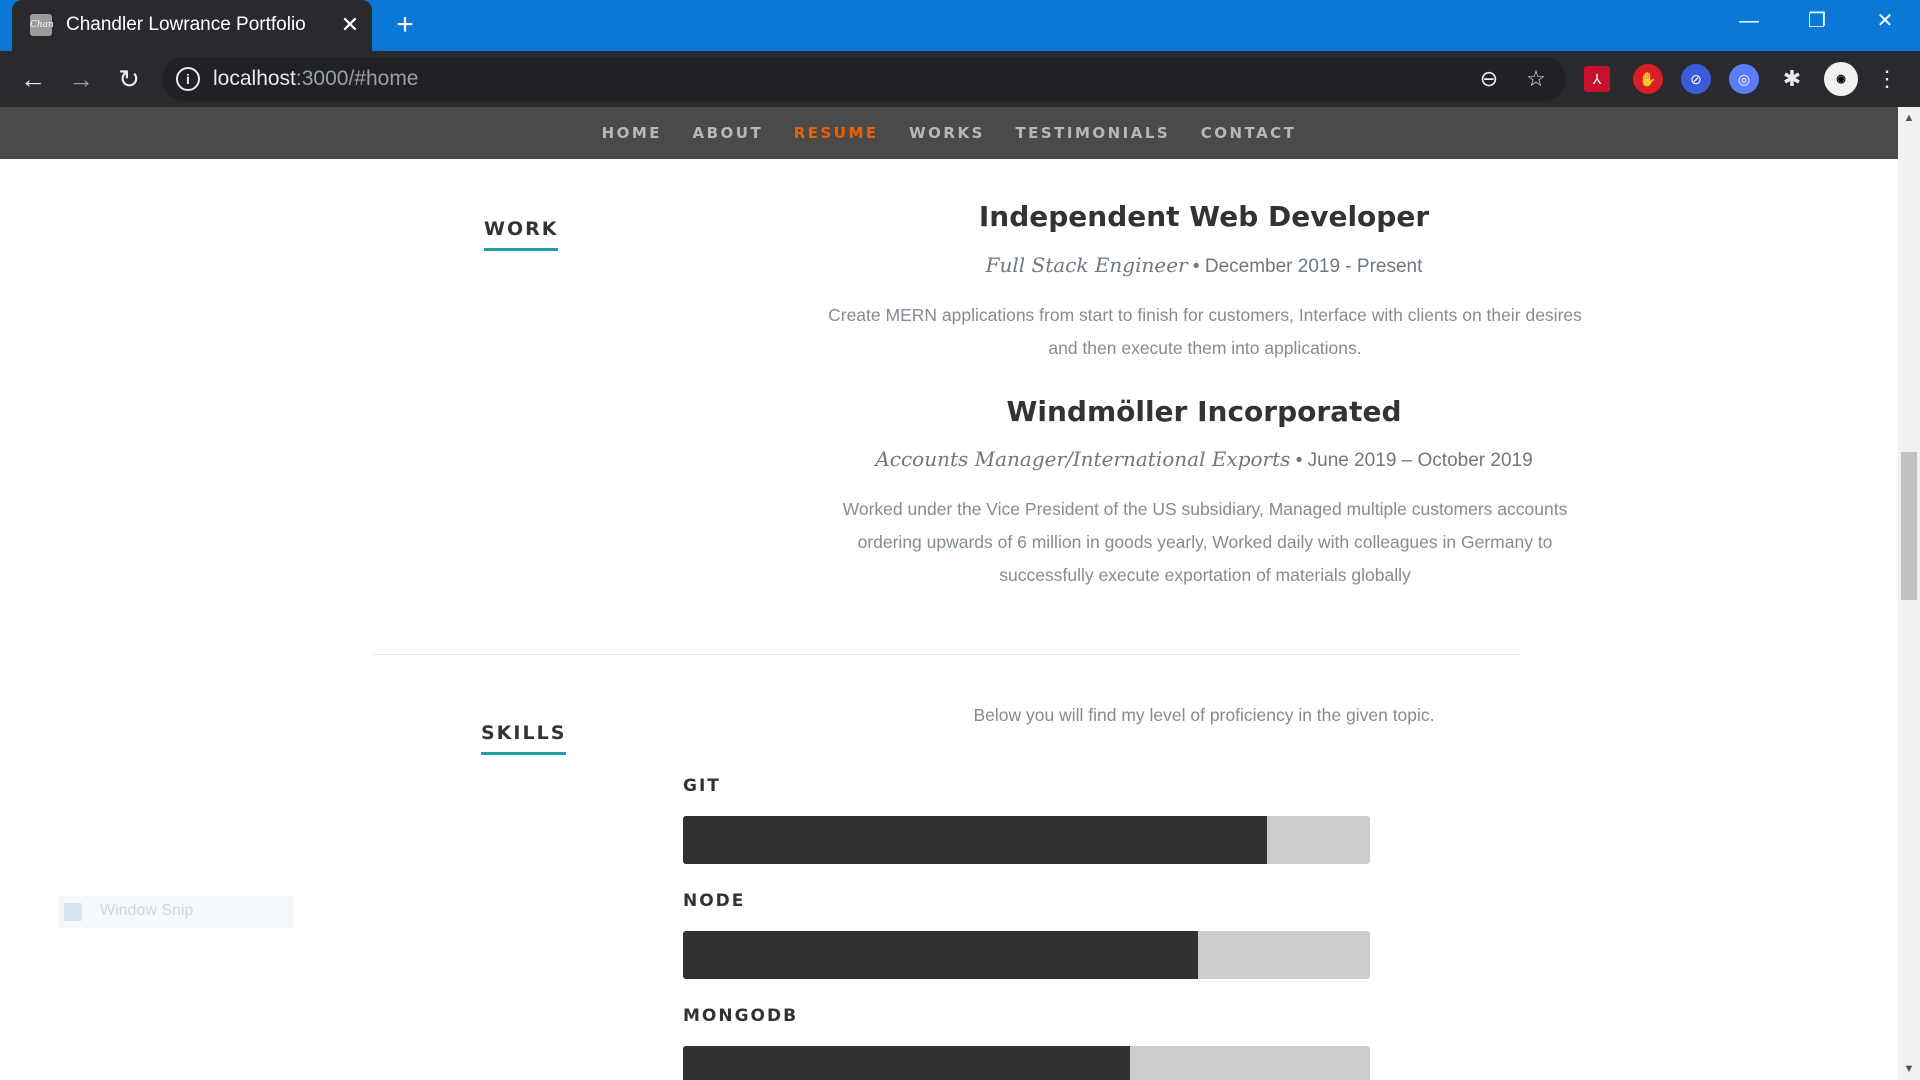 The image size is (1920, 1080). I want to click on nav-resume: RESUME, so click(836, 133).